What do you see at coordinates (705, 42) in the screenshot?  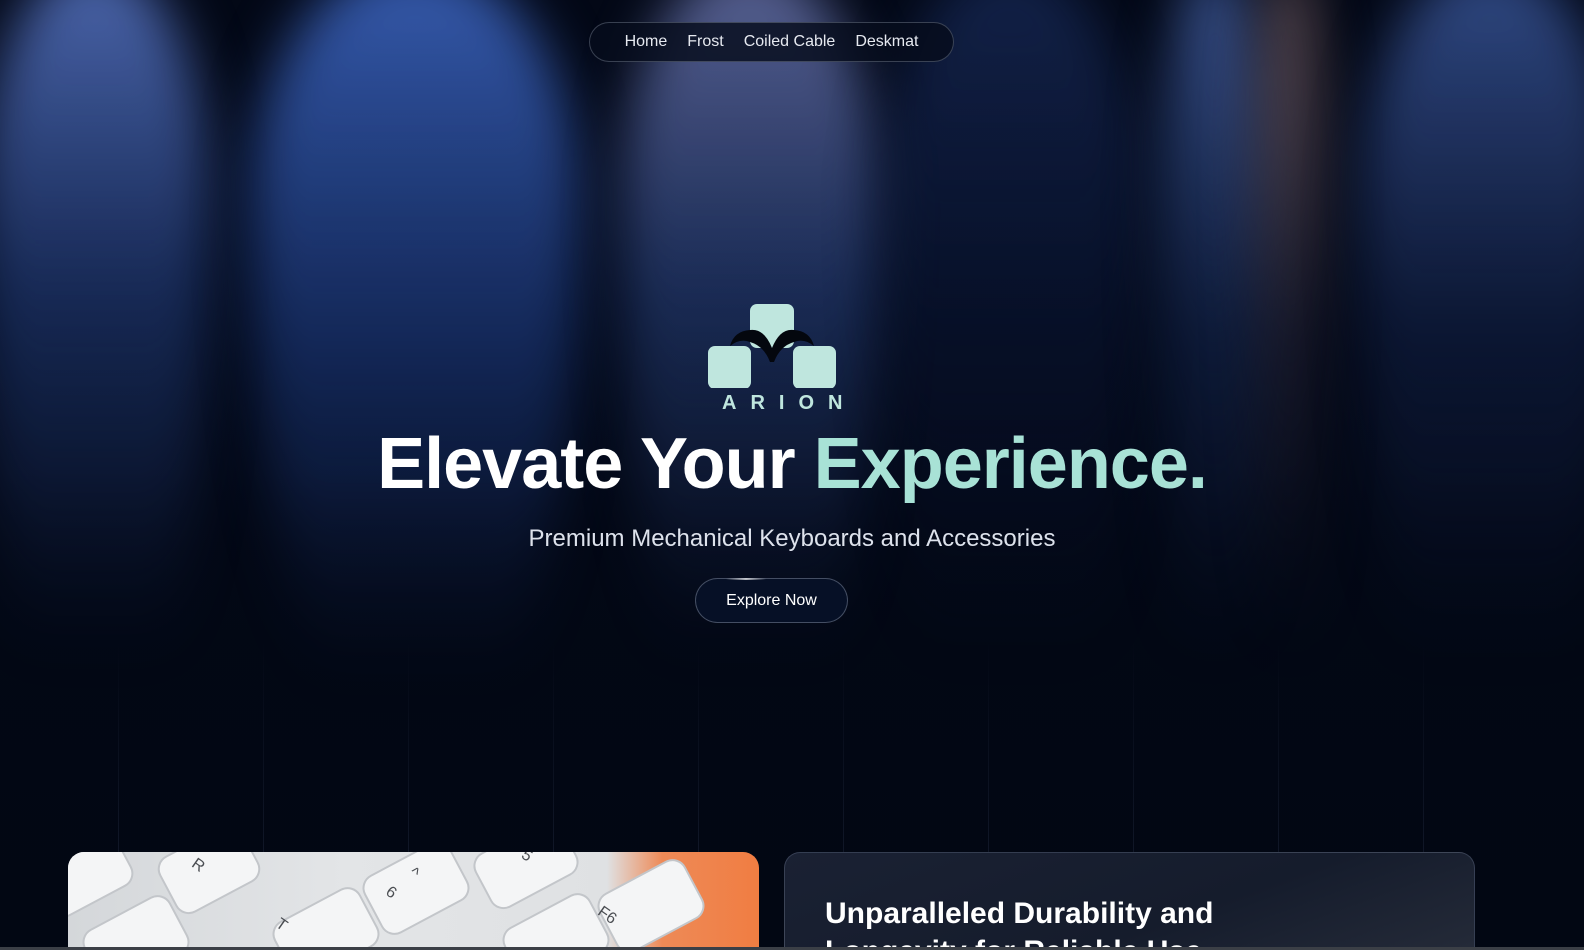 I see `nav-link-frost: Frost` at bounding box center [705, 42].